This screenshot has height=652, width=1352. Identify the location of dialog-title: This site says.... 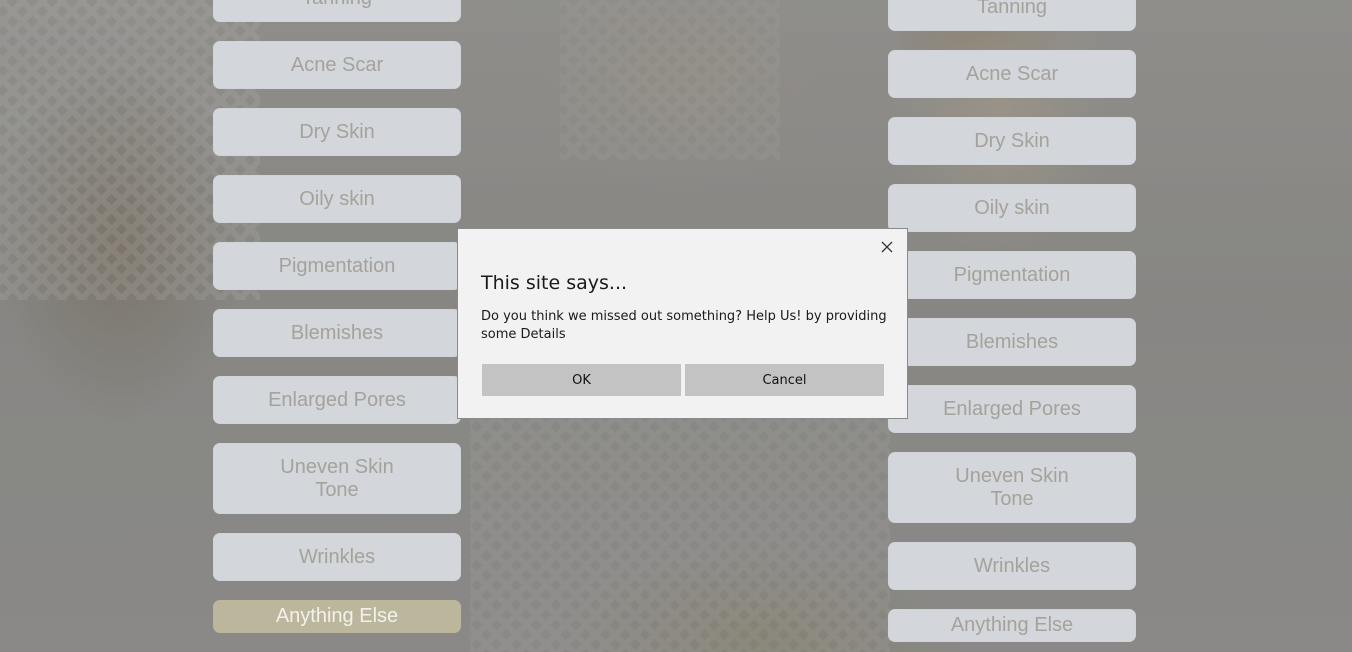
(554, 283).